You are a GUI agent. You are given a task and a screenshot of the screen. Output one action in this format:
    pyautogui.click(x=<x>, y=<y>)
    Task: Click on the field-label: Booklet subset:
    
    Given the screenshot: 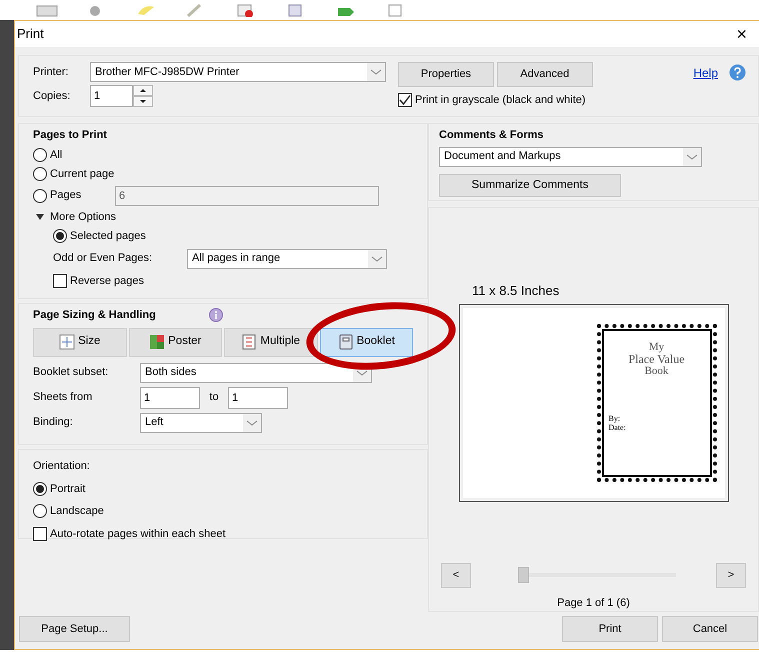 What is the action you would take?
    pyautogui.click(x=71, y=372)
    